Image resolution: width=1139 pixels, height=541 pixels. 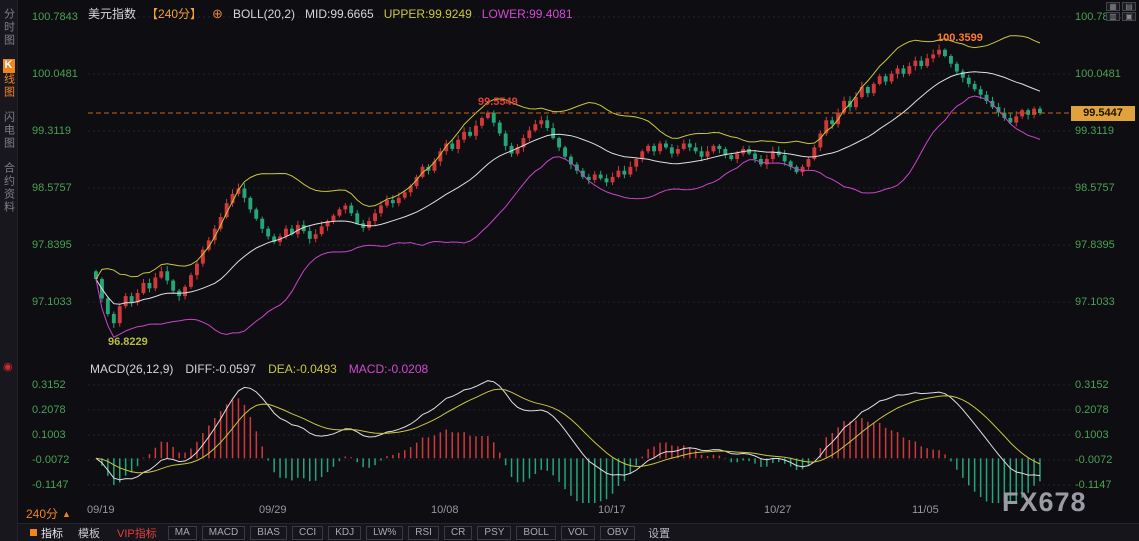 I want to click on left-sidebar: 分时图 K线图闪电图合约资料 ◉, so click(x=9, y=270).